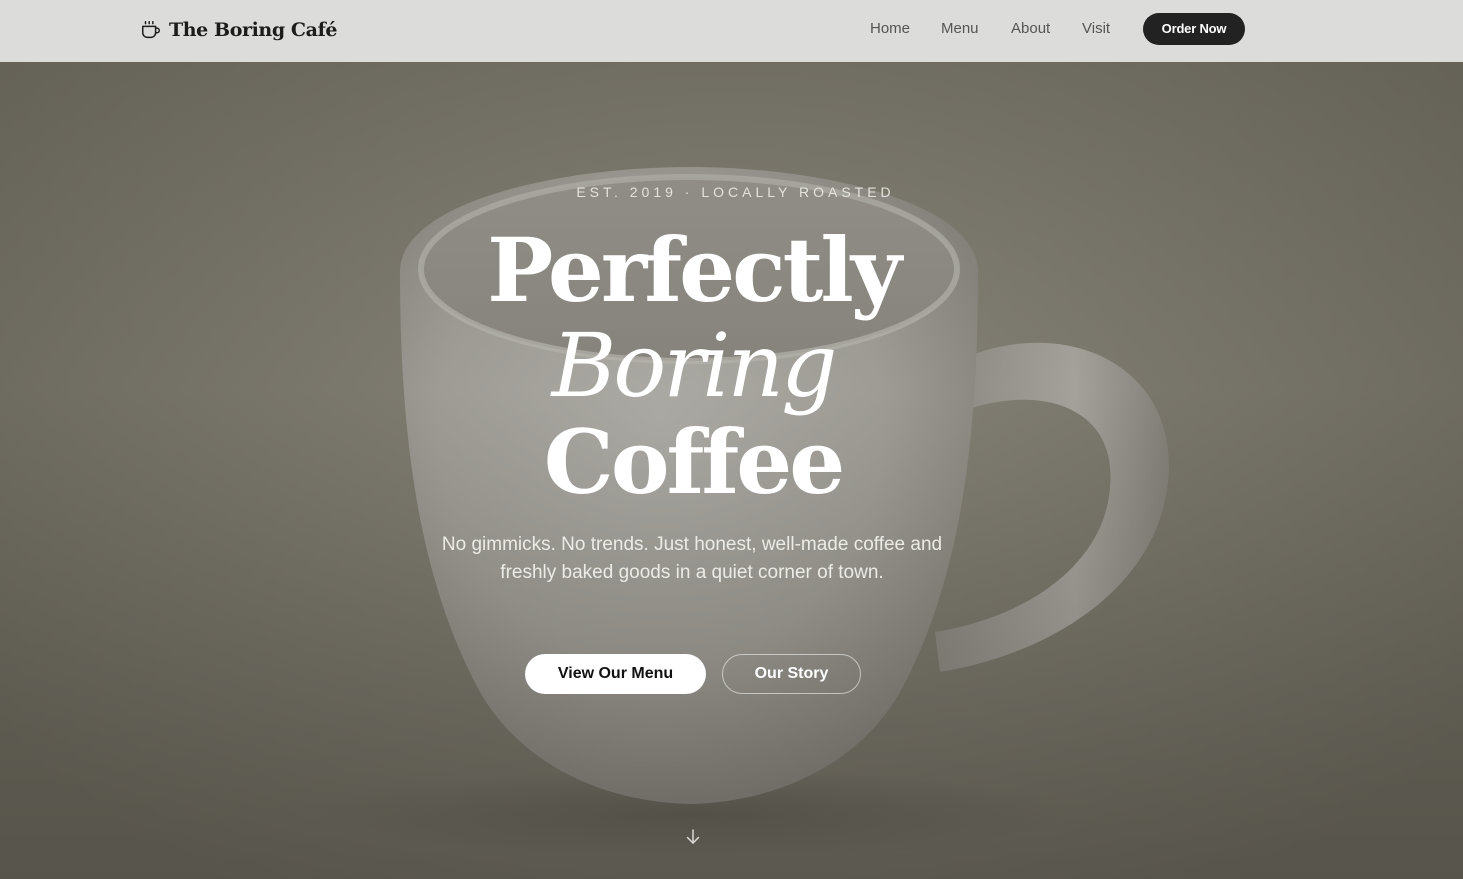 This screenshot has height=879, width=1463. Describe the element at coordinates (1194, 29) in the screenshot. I see `order-now-button: Order Now` at that location.